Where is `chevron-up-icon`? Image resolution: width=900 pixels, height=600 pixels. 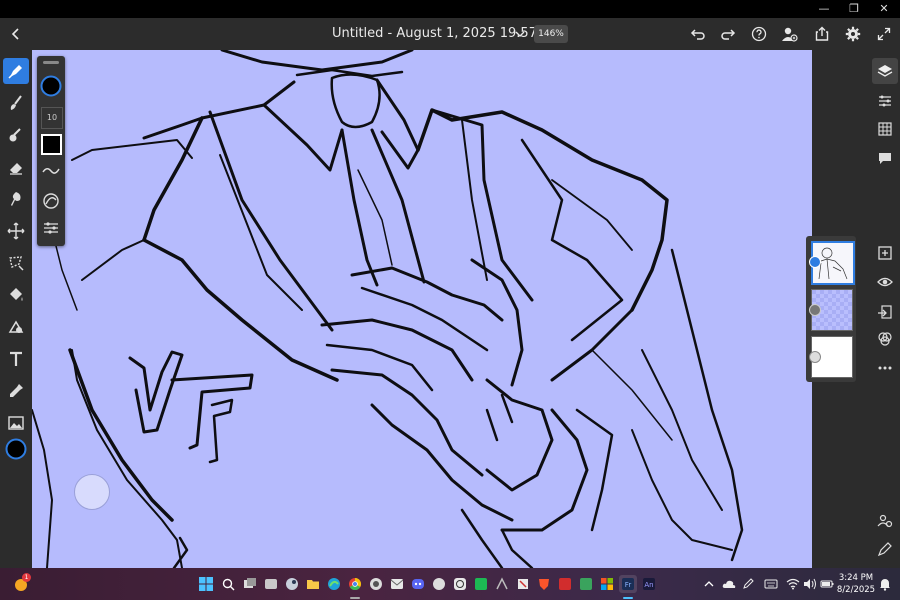
chevron-up-icon is located at coordinates (709, 584).